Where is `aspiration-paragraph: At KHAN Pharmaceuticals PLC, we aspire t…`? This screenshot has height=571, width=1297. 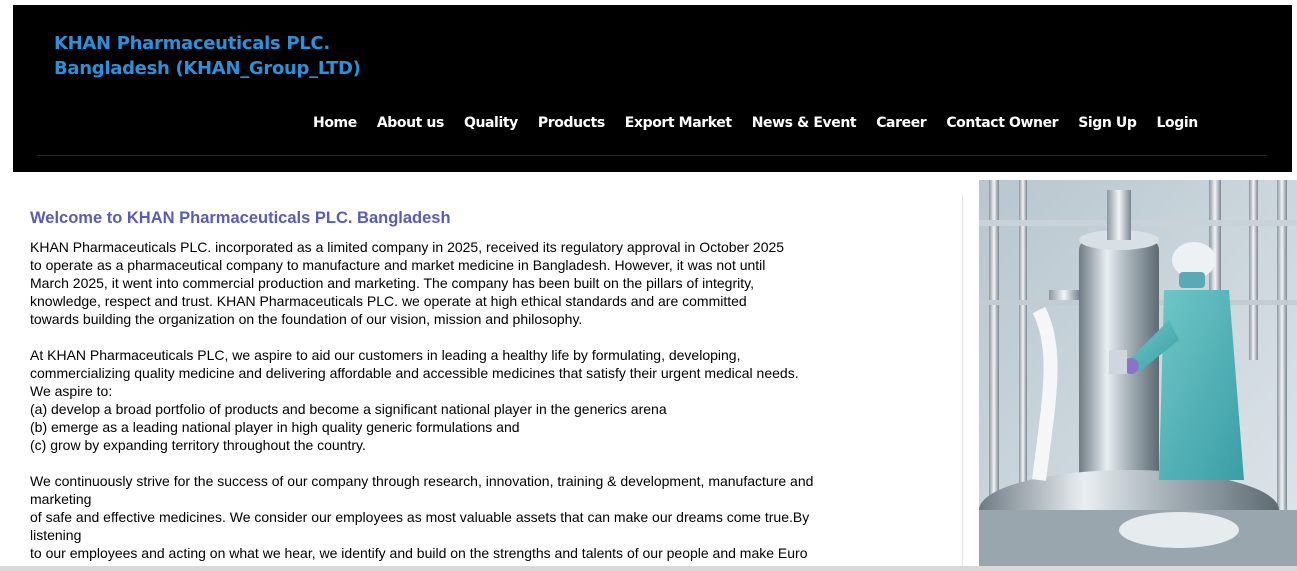 aspiration-paragraph: At KHAN Pharmaceuticals PLC, we aspire t… is located at coordinates (487, 400).